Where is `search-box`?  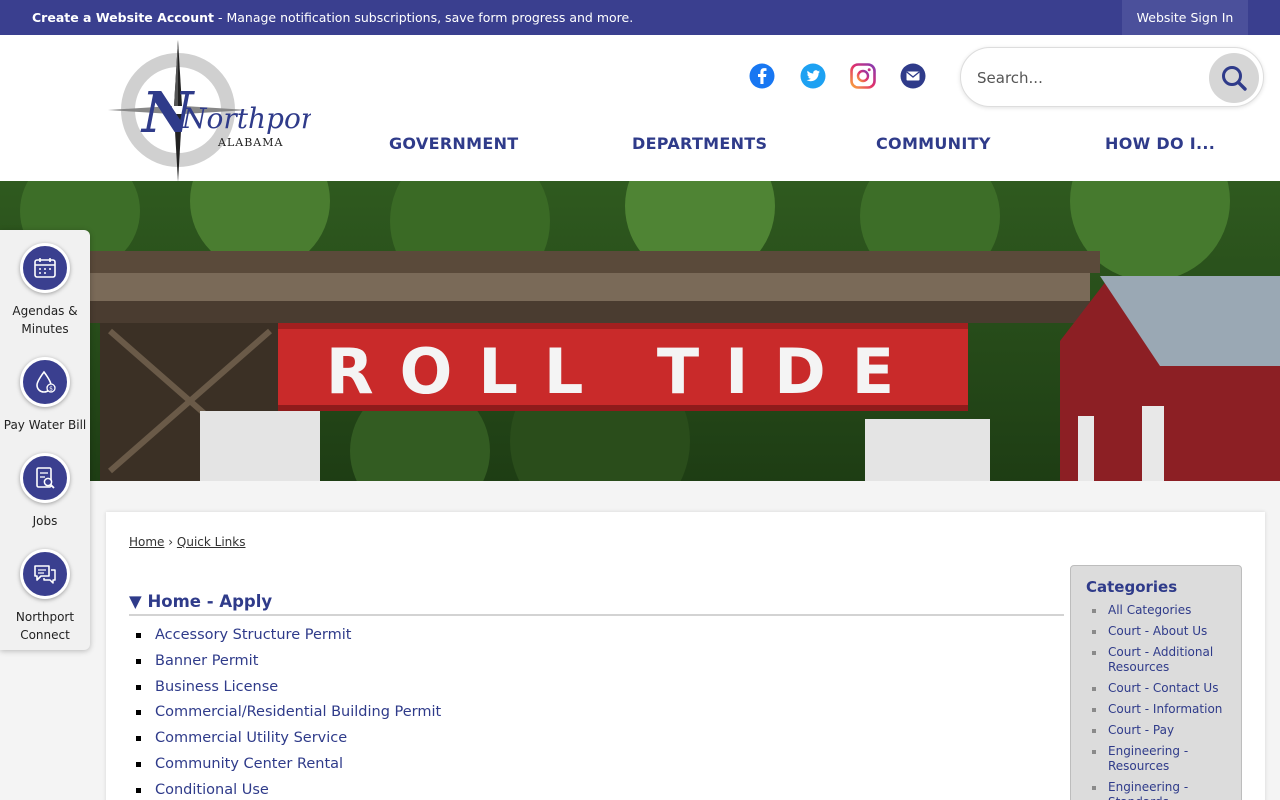
search-box is located at coordinates (1112, 77).